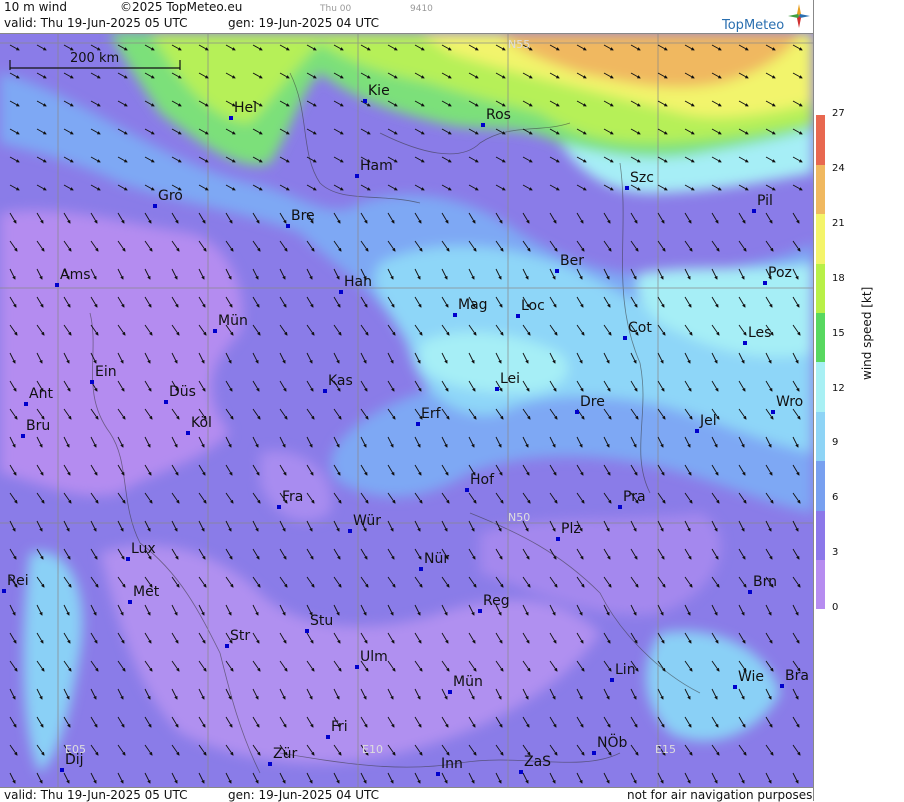 The image size is (904, 802). Describe the element at coordinates (18, 581) in the screenshot. I see `city-label: Rei` at that location.